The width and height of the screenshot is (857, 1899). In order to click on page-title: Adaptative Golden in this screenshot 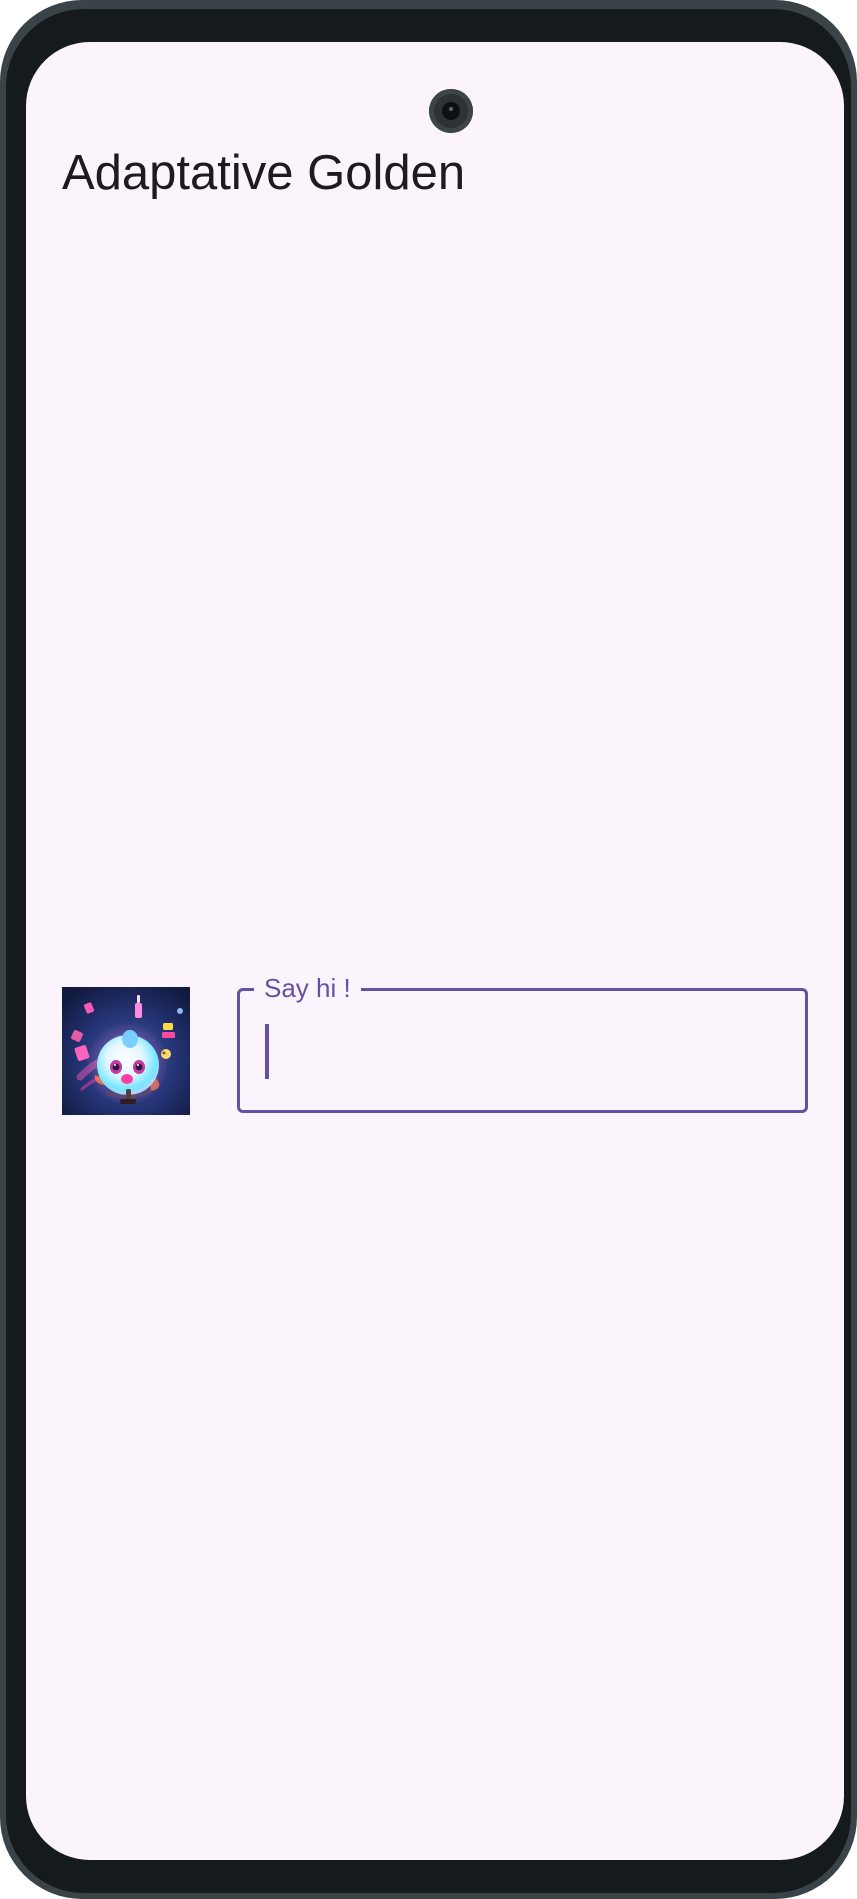, I will do `click(264, 173)`.